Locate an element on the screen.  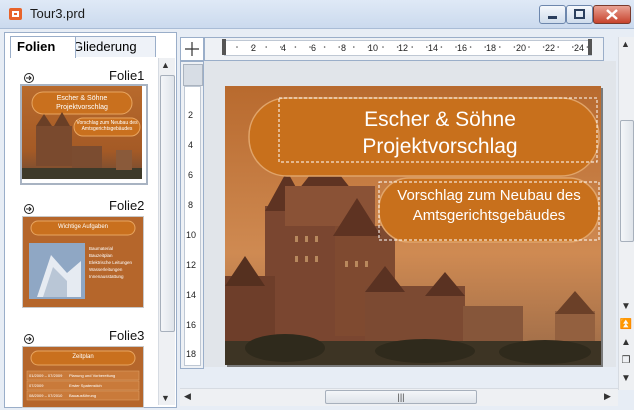
close-button is located at coordinates (612, 14).